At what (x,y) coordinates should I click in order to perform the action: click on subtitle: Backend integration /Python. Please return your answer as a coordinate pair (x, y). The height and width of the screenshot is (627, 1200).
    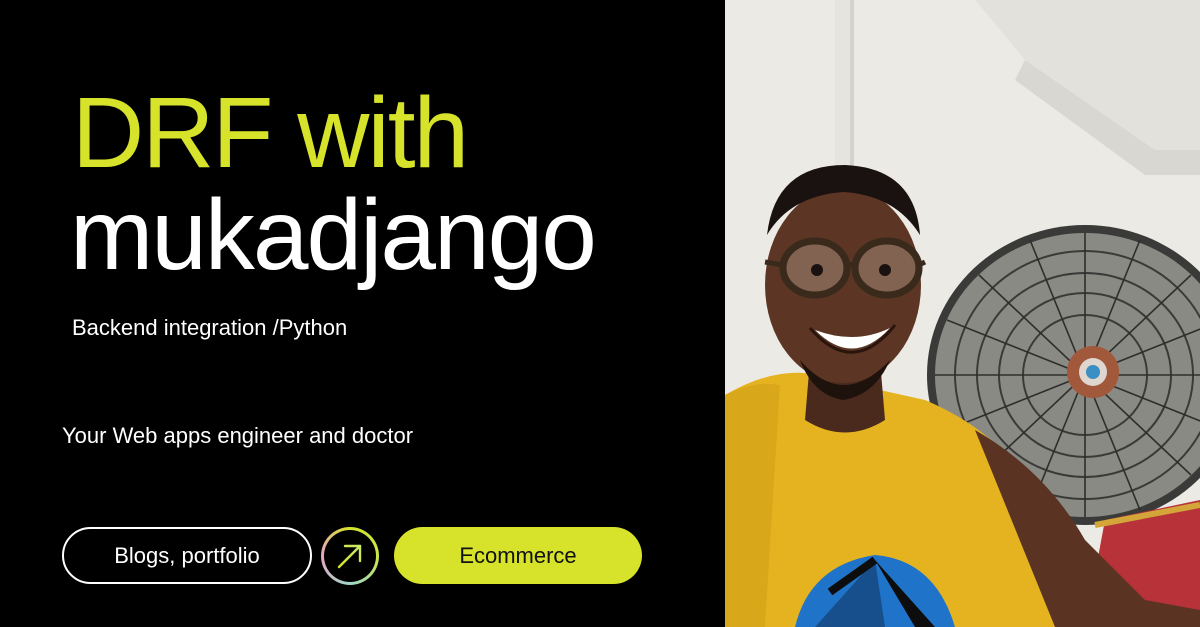
    Looking at the image, I should click on (210, 327).